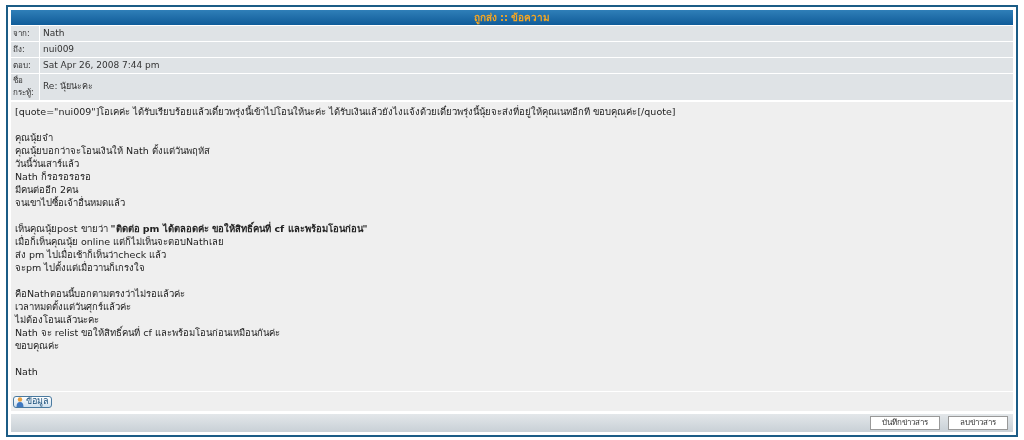  What do you see at coordinates (147, 332) in the screenshot?
I see `message-line: Nath จะ relist ขอให้สิทธิ์คนที่ cf และพร้อมโอนก่อนเหมือนกันค่ะ` at bounding box center [147, 332].